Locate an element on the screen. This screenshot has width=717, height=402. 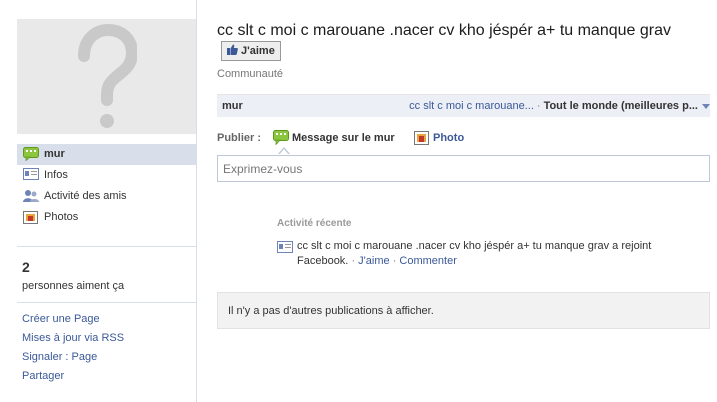
recent-activity-title: Activité récente is located at coordinates (314, 223).